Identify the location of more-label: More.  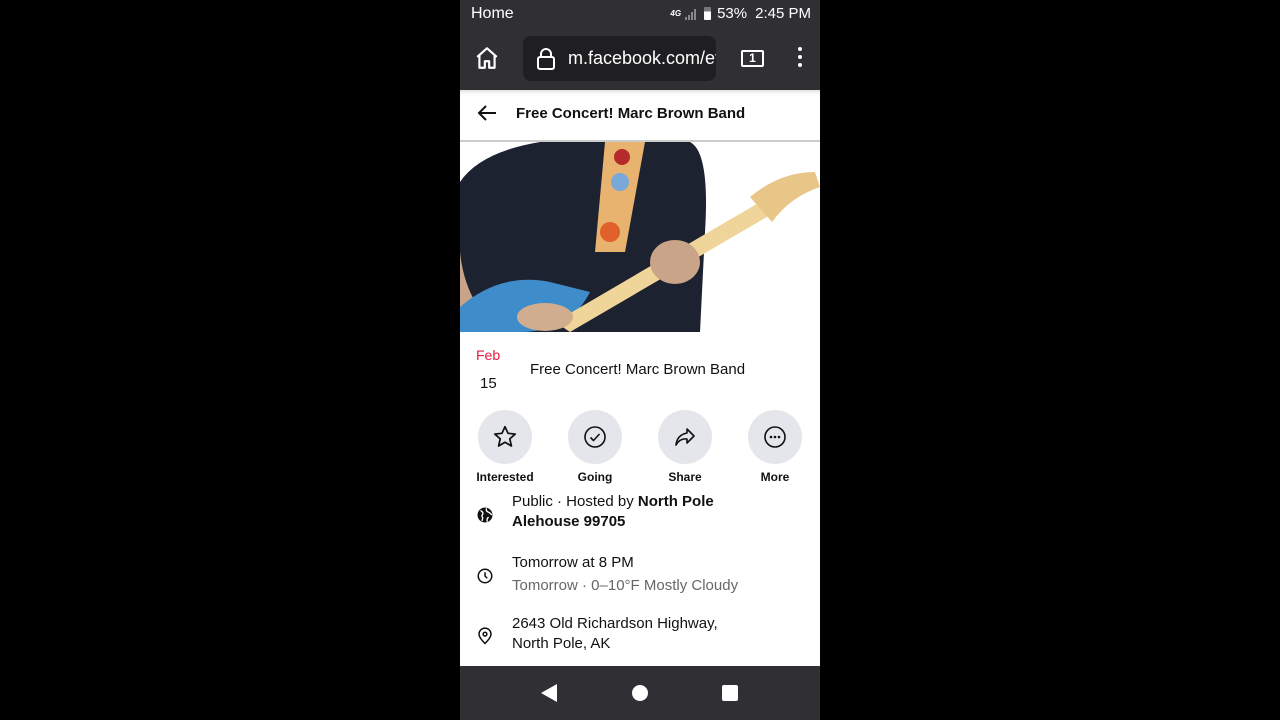
(775, 477).